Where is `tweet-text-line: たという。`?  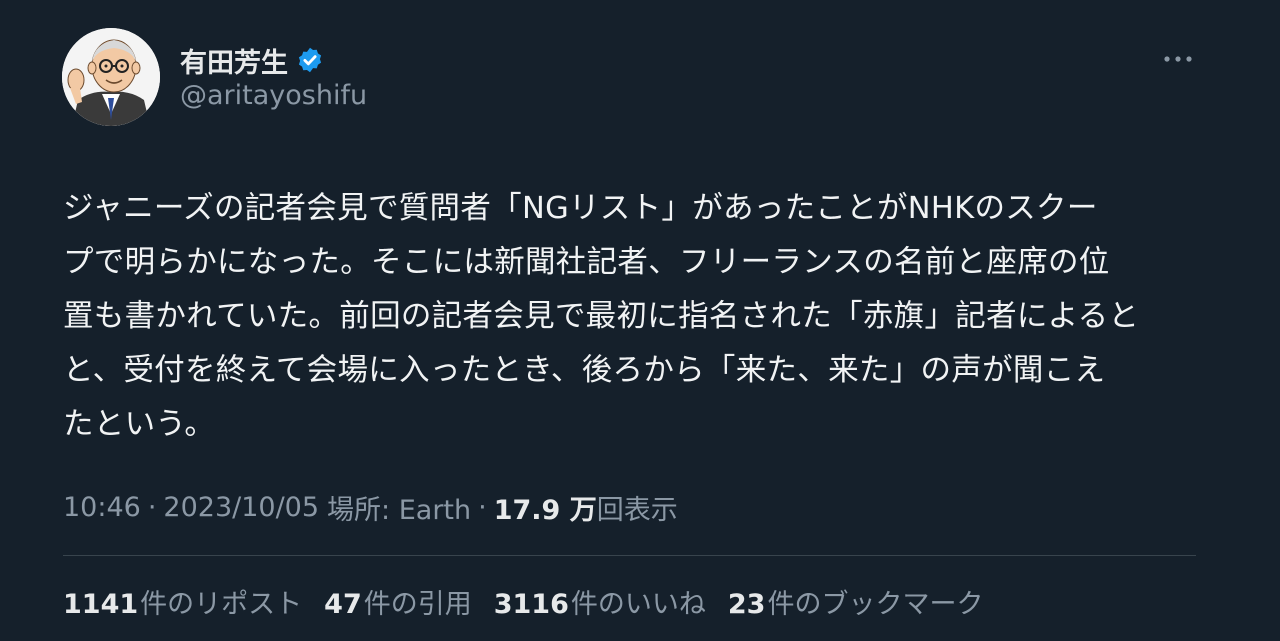 tweet-text-line: たという。 is located at coordinates (139, 424).